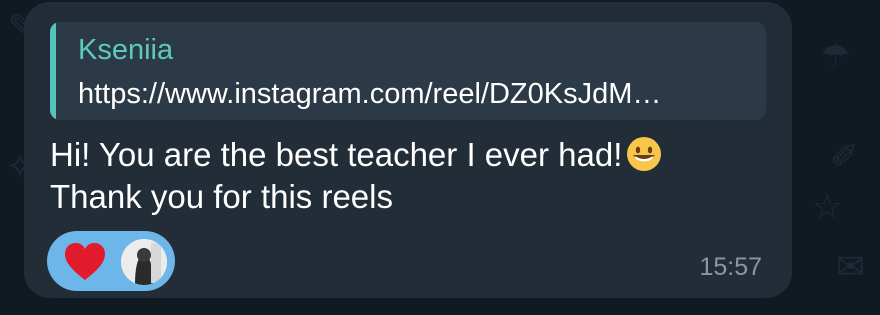 The height and width of the screenshot is (315, 880). I want to click on message-timestamp: 15:57, so click(730, 267).